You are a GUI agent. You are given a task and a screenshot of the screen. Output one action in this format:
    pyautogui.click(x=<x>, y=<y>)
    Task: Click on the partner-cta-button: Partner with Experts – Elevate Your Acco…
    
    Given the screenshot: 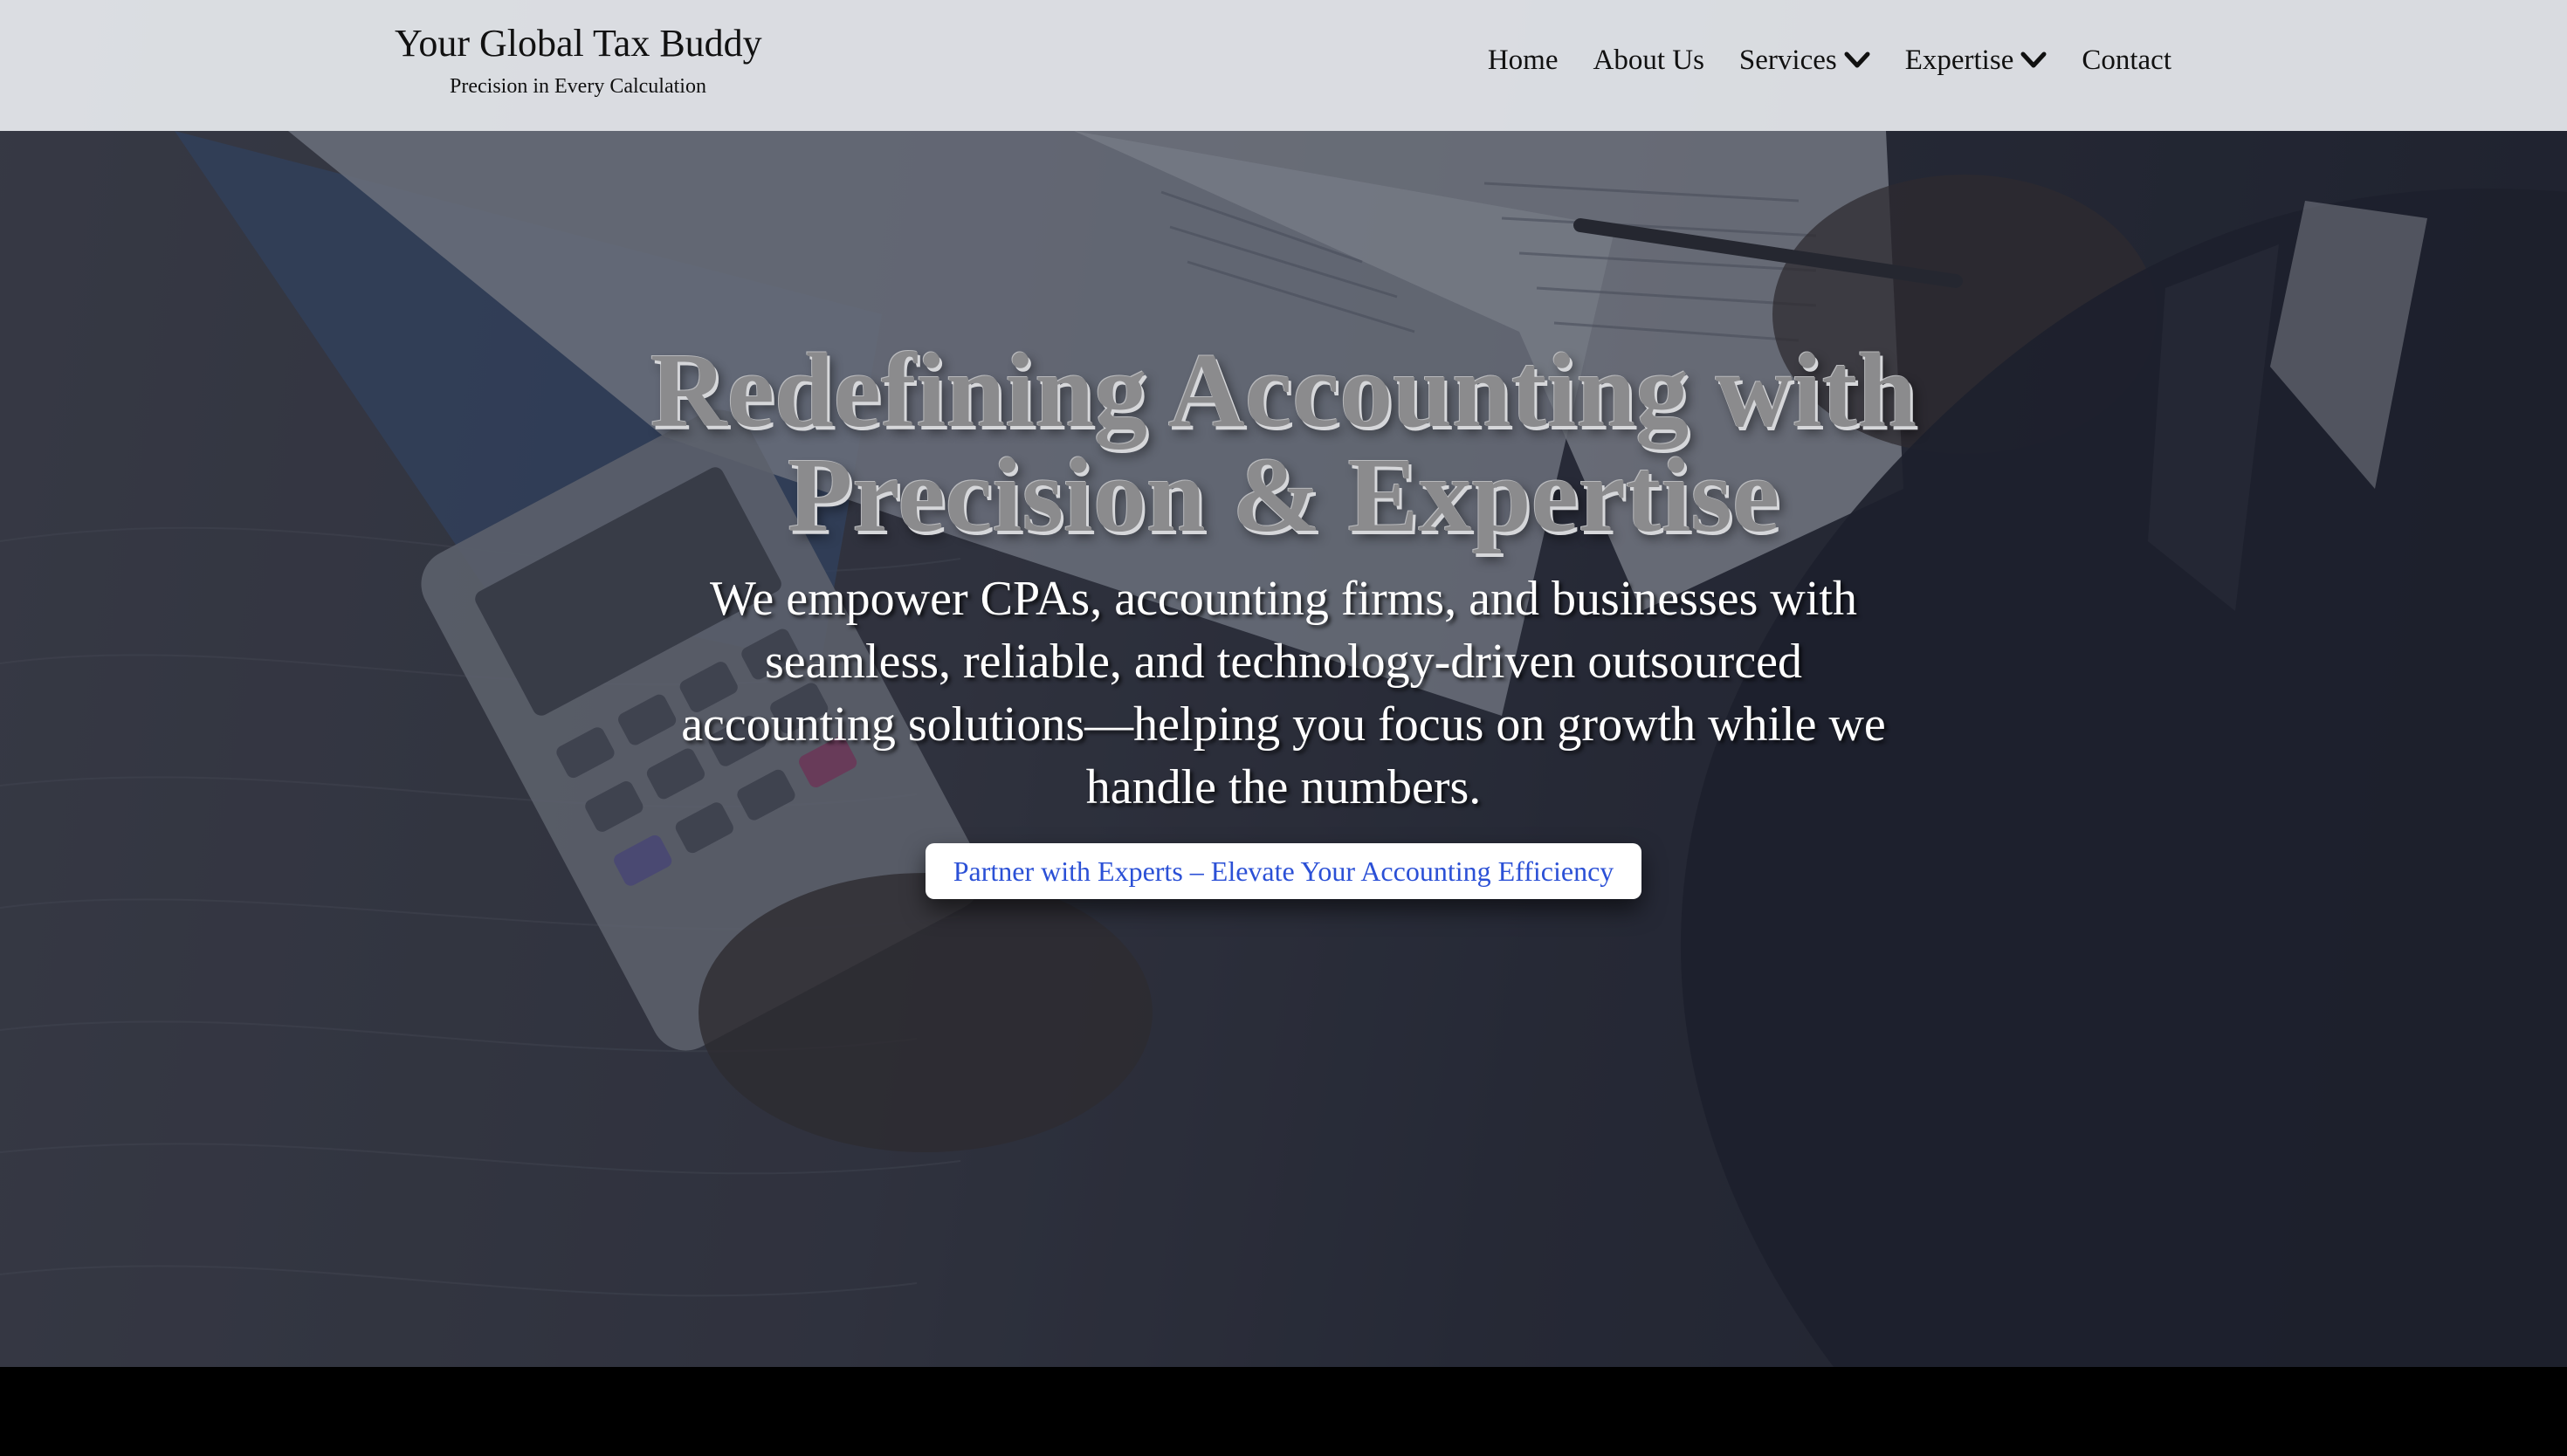 What is the action you would take?
    pyautogui.click(x=1283, y=871)
    